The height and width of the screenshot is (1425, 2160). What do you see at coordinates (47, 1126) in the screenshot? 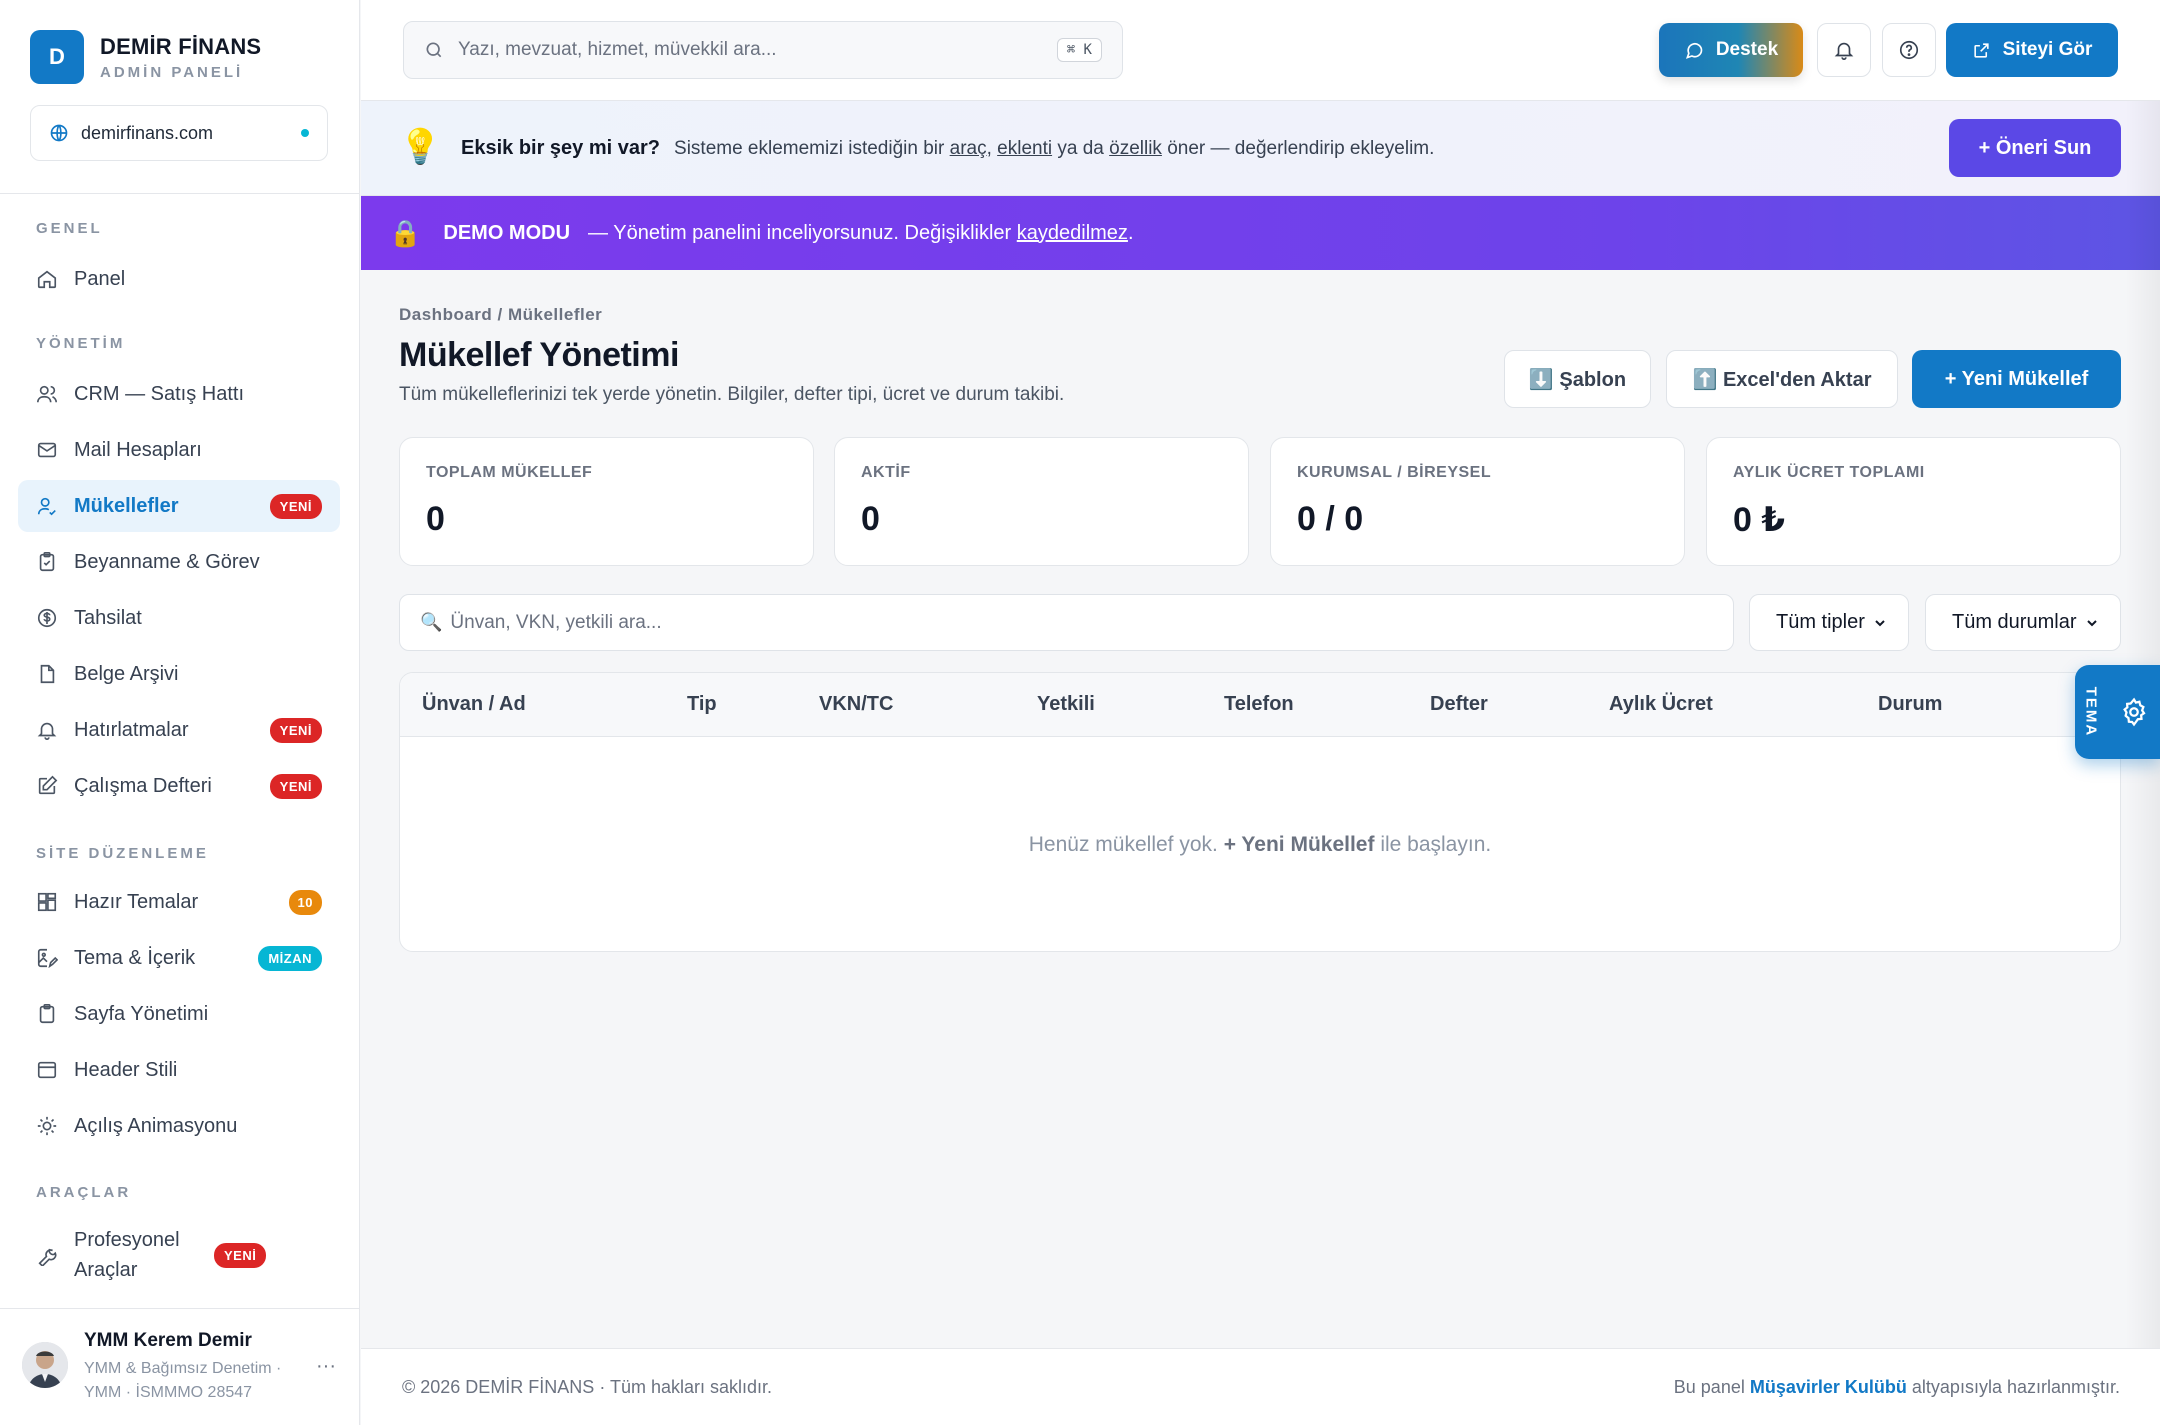
I see `sun-icon` at bounding box center [47, 1126].